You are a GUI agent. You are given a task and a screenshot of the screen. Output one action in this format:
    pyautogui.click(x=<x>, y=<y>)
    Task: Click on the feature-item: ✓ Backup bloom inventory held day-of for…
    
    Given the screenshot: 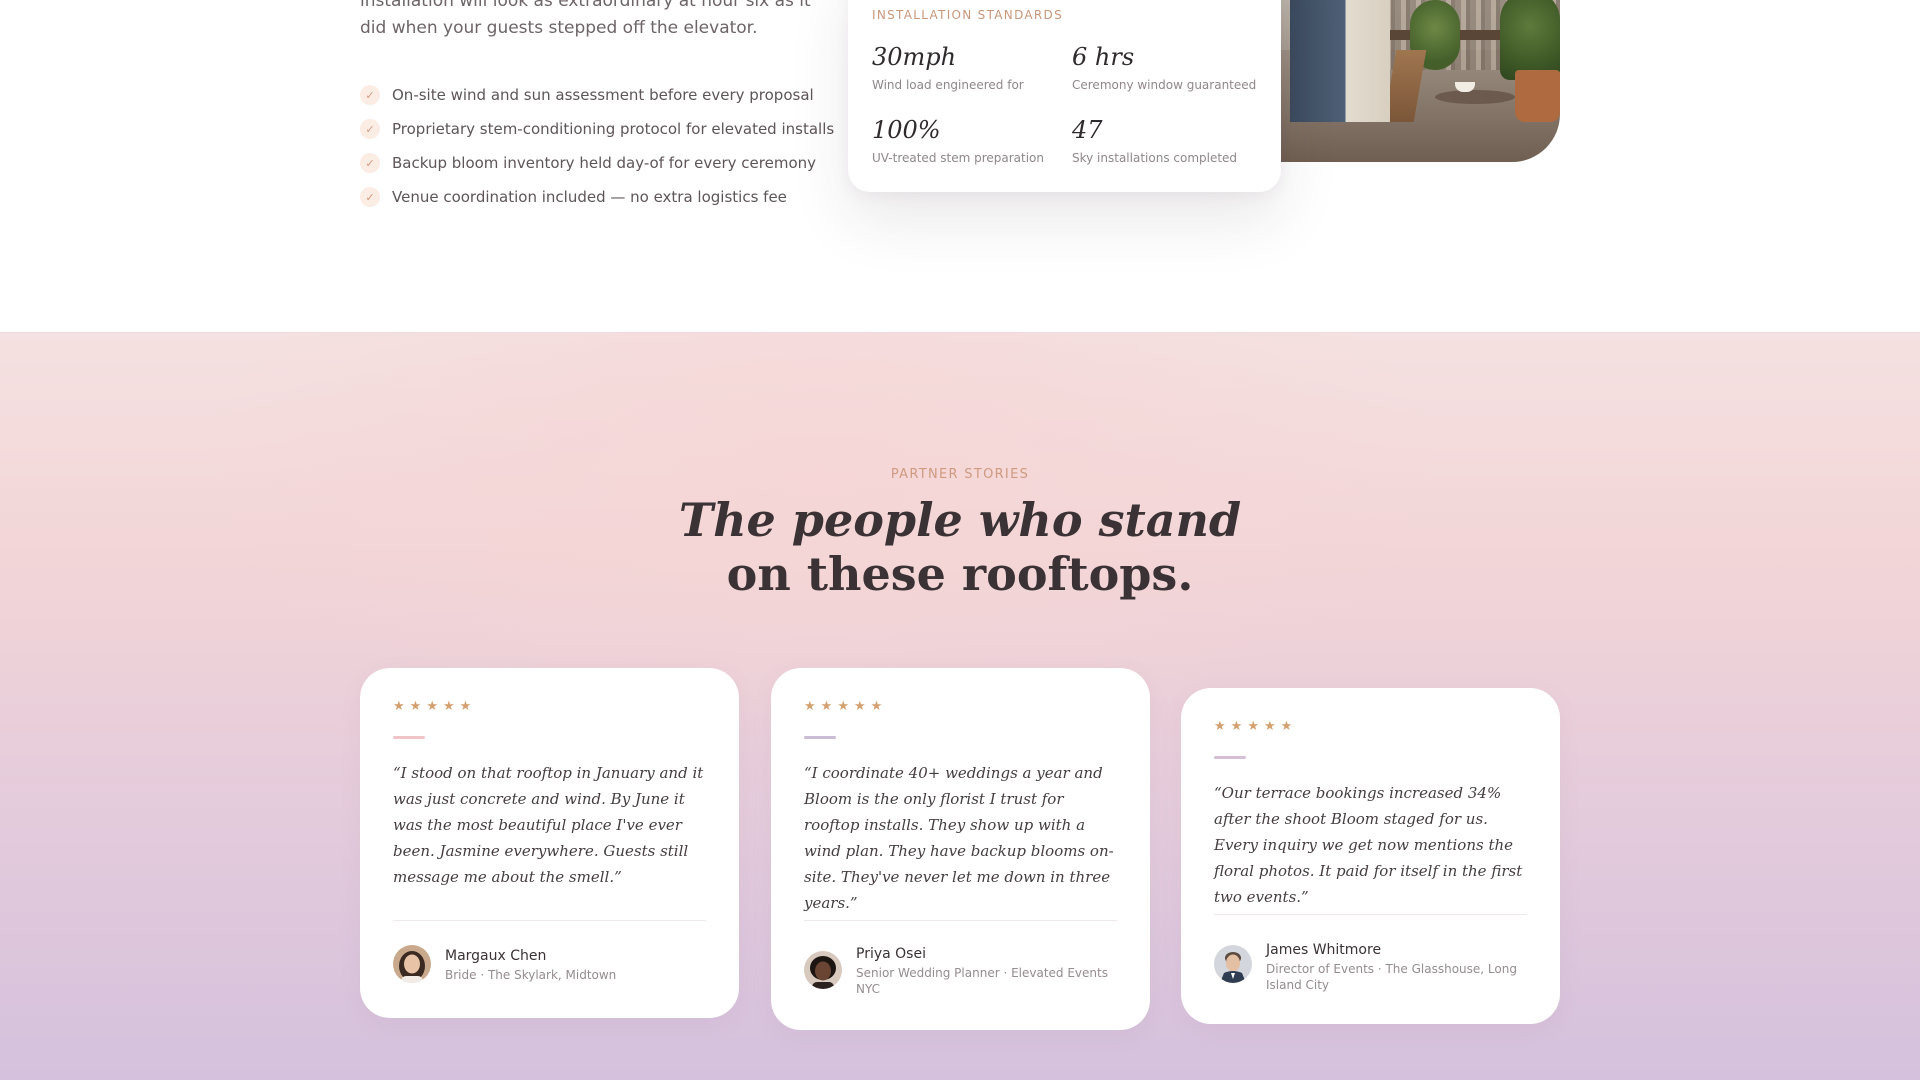 What is the action you would take?
    pyautogui.click(x=597, y=163)
    